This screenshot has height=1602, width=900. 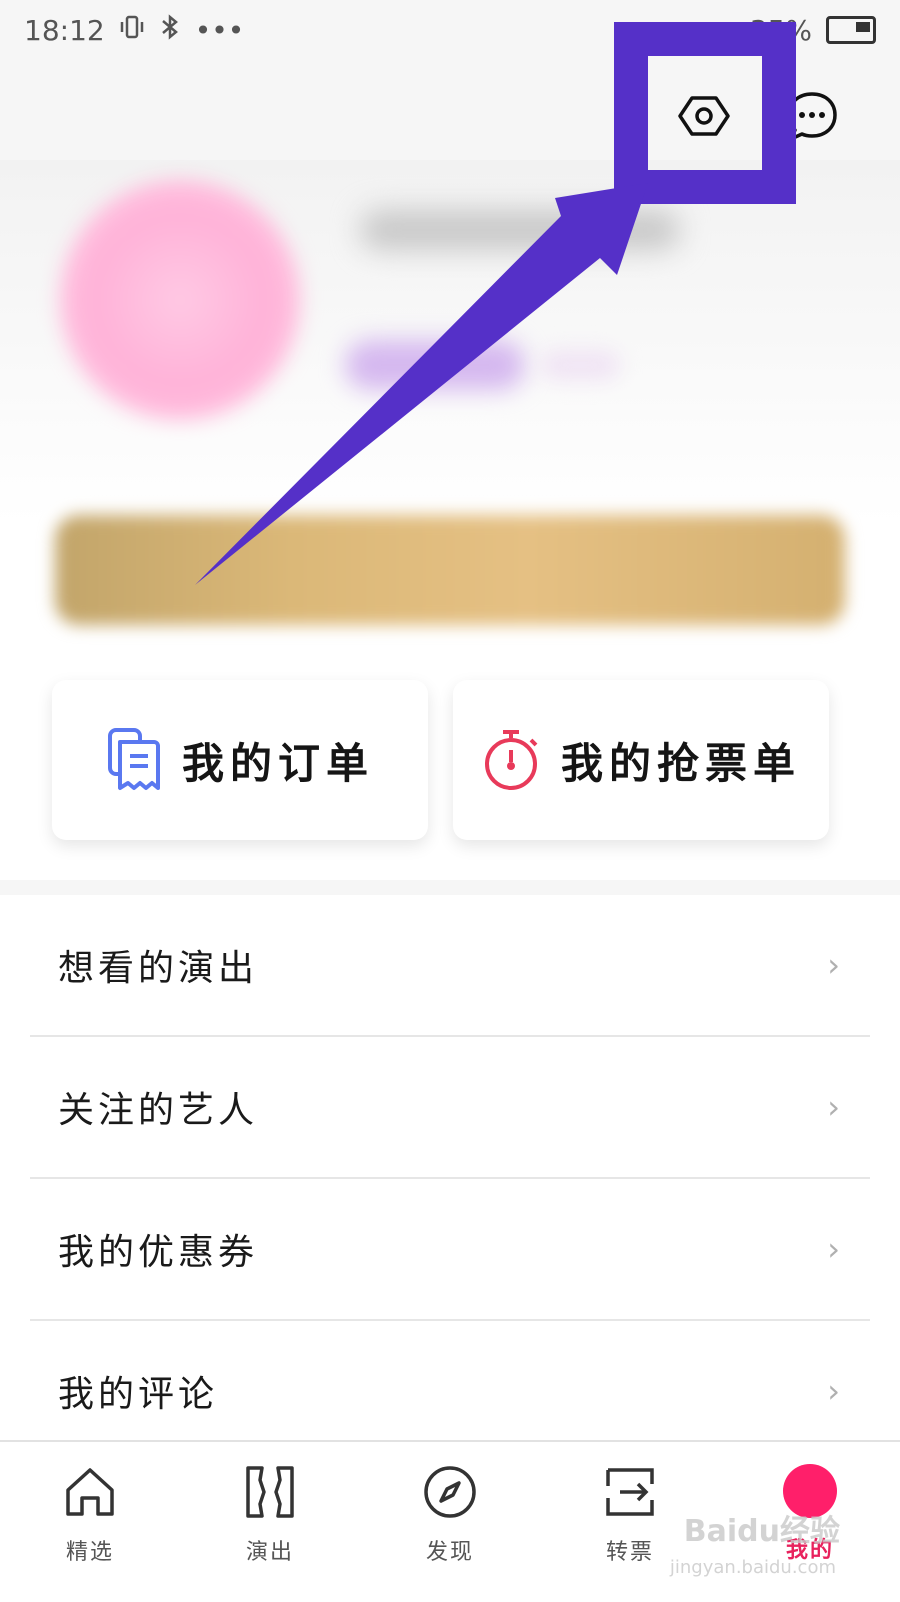 What do you see at coordinates (758, 116) in the screenshot?
I see `header-actions` at bounding box center [758, 116].